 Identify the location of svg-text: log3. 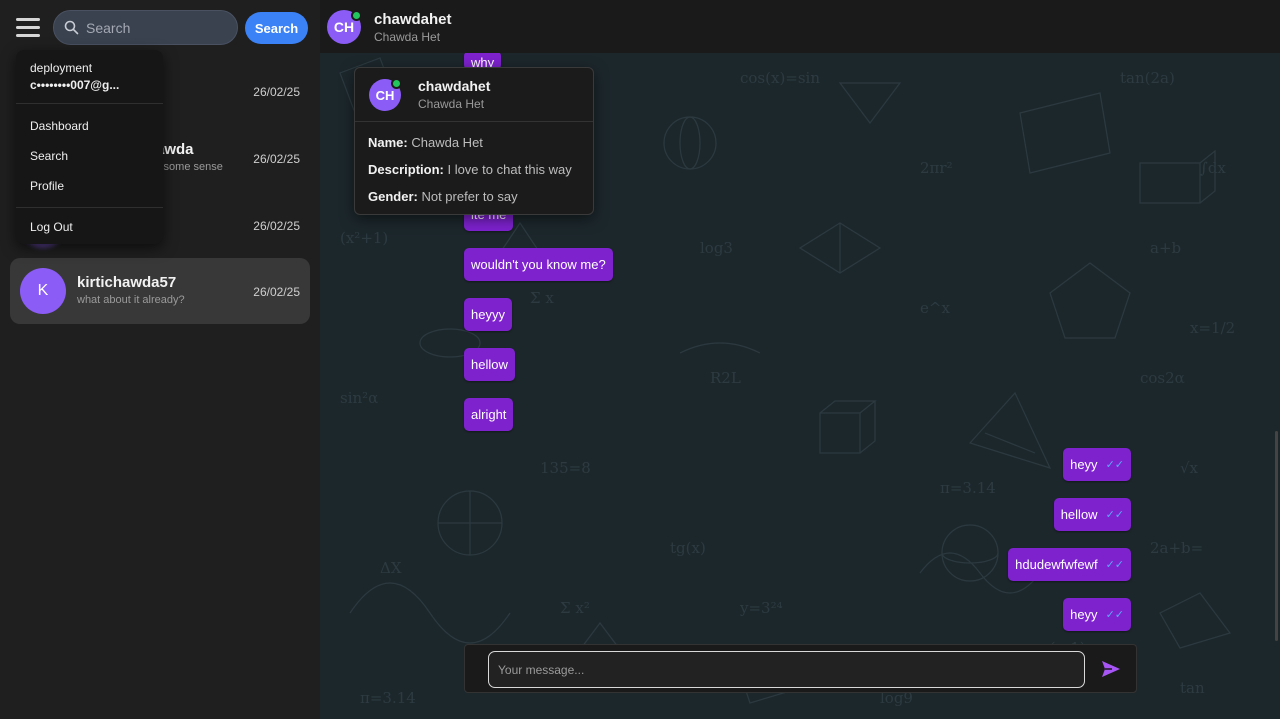
(716, 248).